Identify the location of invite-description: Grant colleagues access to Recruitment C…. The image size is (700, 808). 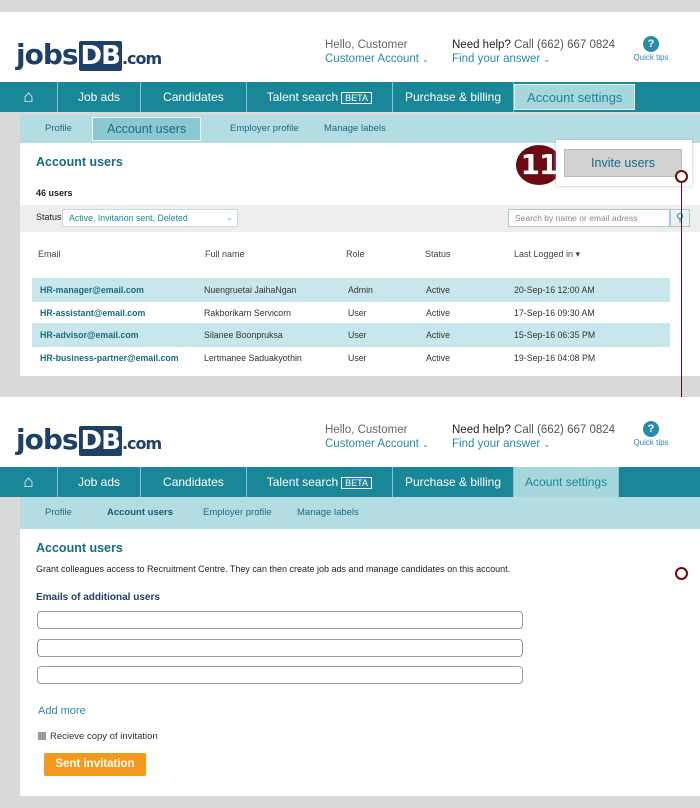
(273, 569).